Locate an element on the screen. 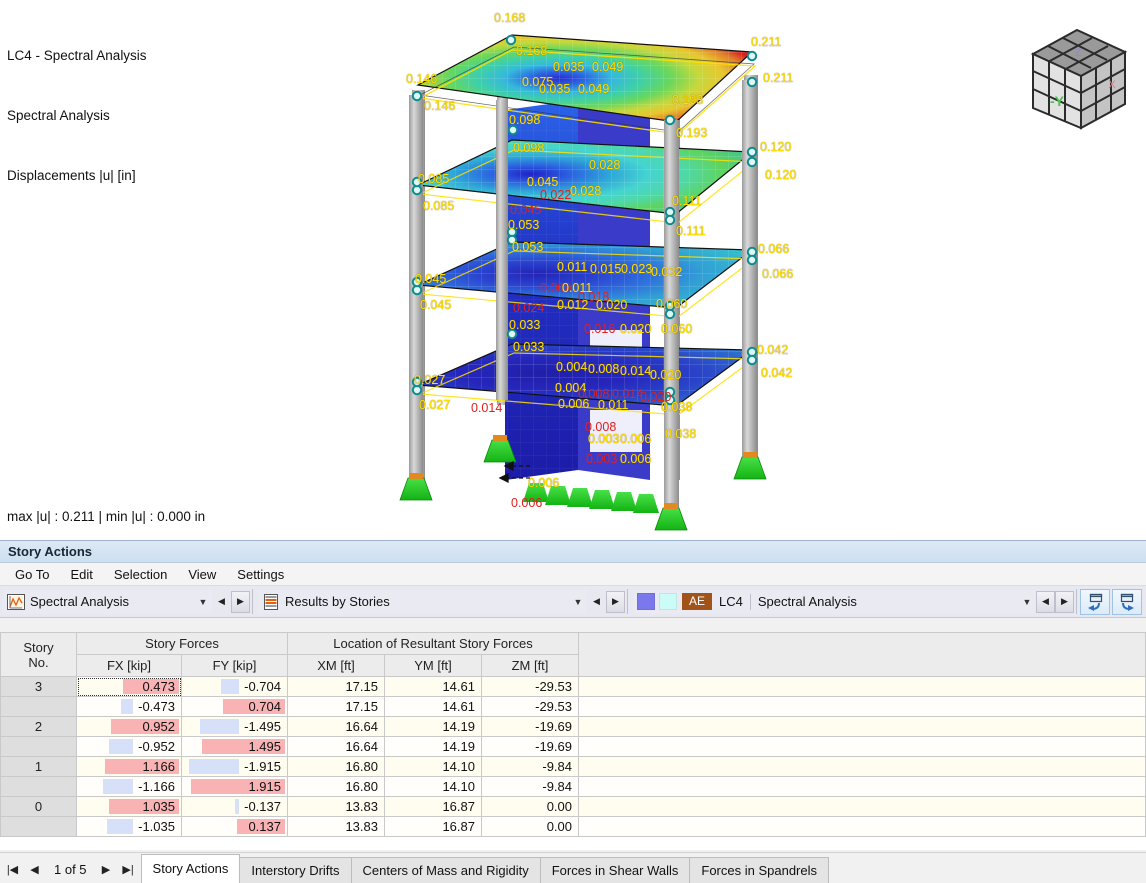 The height and width of the screenshot is (883, 1146). tab-story-actions: Story Actions is located at coordinates (190, 868).